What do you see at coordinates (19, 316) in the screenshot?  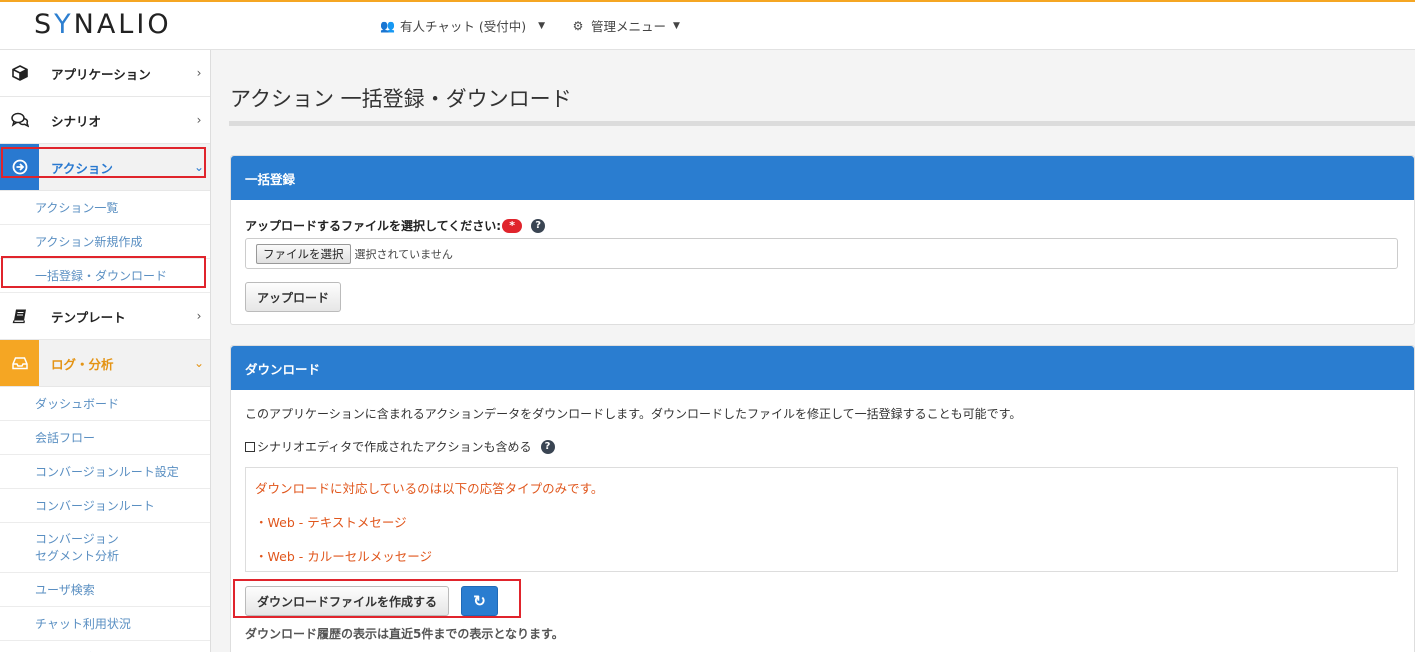 I see `book-icon` at bounding box center [19, 316].